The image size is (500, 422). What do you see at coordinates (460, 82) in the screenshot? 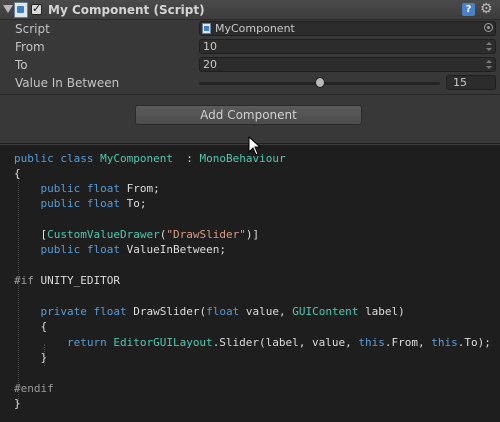
I see `value-in-between-value: 15` at bounding box center [460, 82].